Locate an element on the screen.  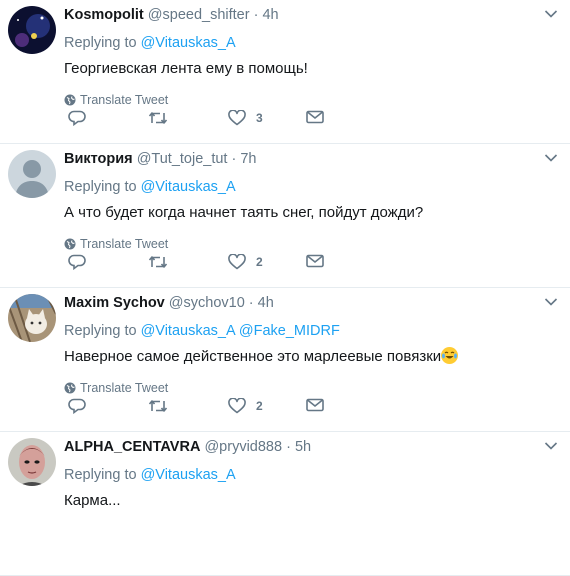
author-handle: @speed_shifter is located at coordinates (199, 15).